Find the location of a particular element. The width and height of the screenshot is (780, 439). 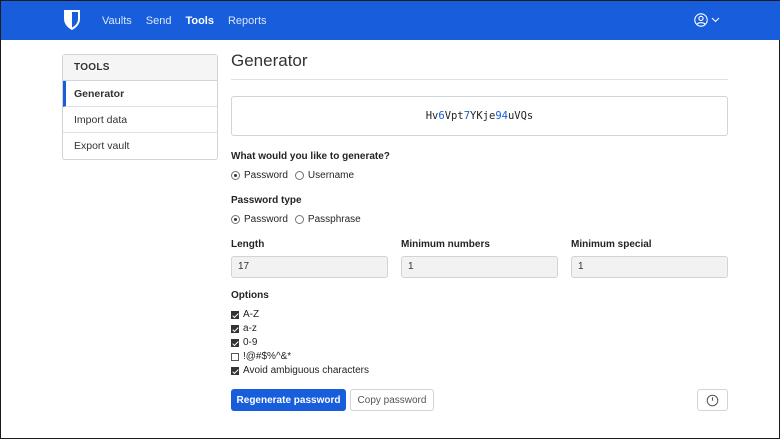

sidebar-item-generator: Generator is located at coordinates (140, 94).